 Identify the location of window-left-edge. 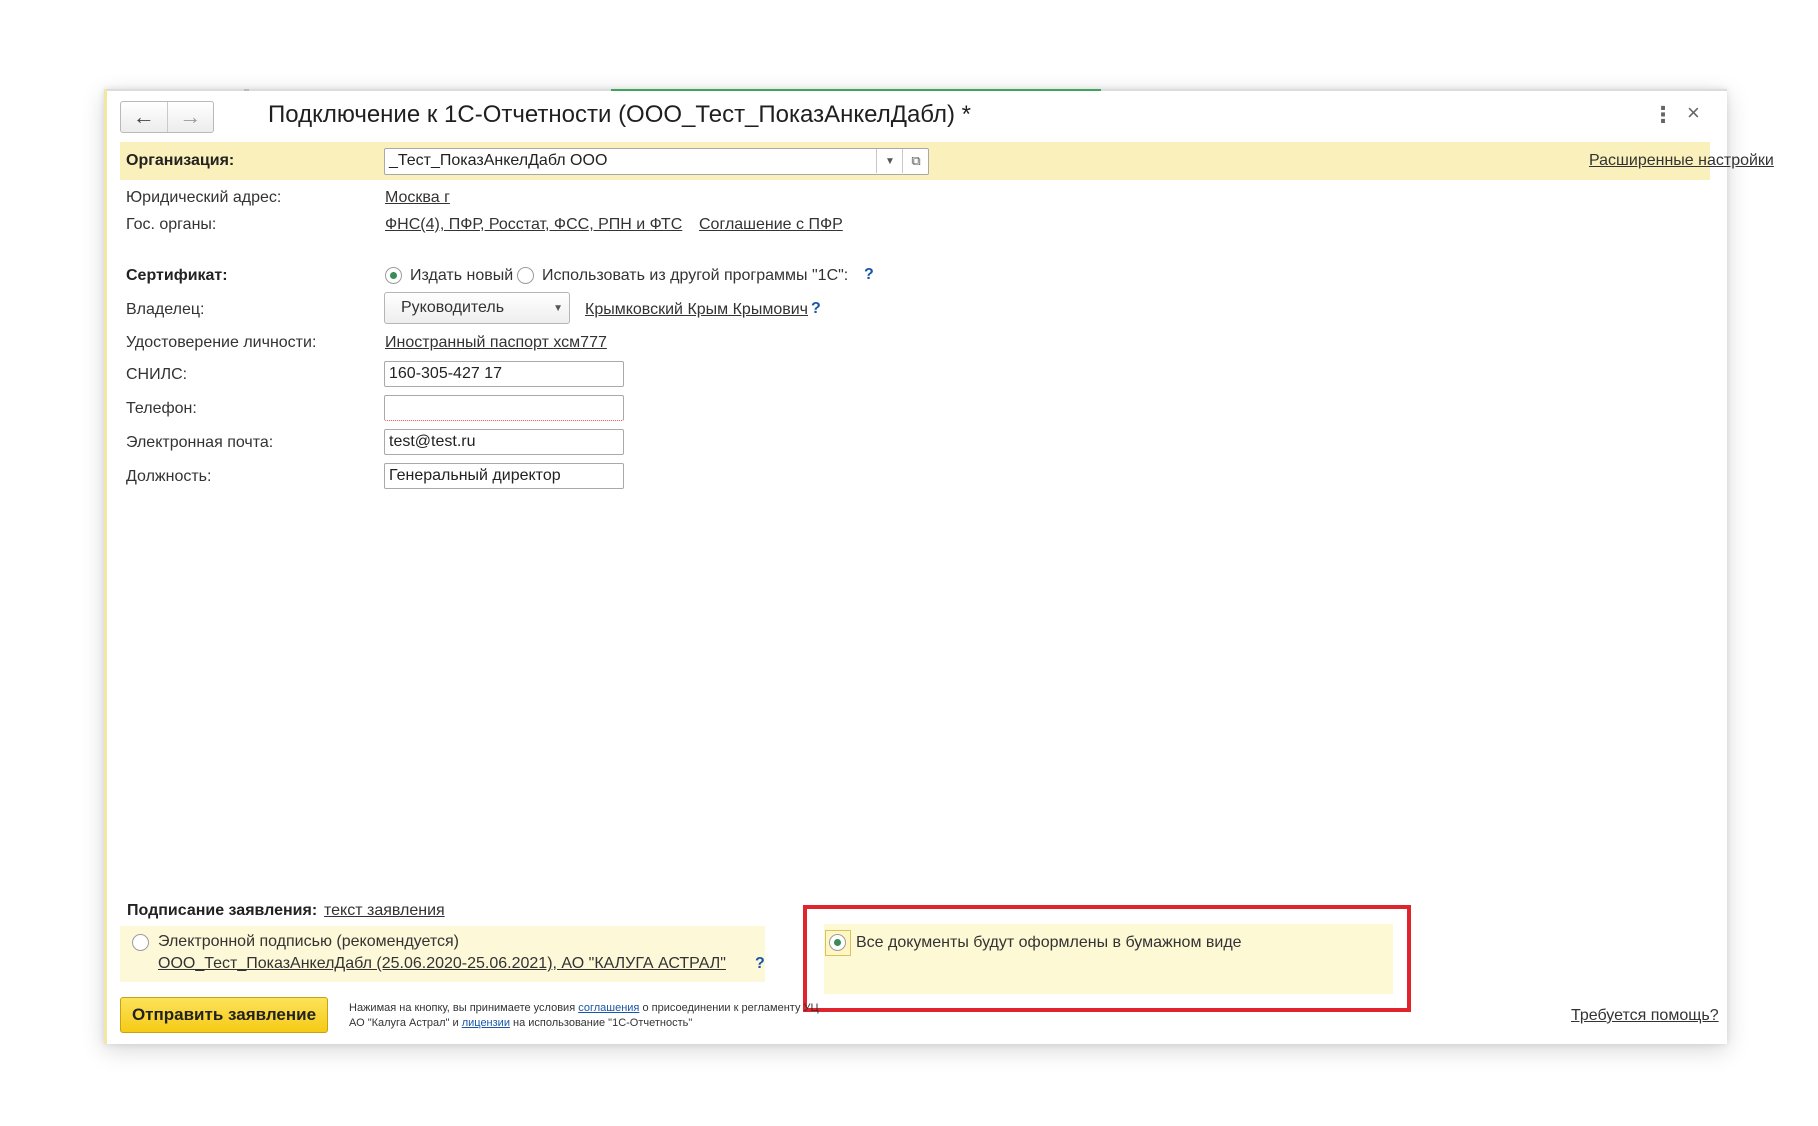
(105, 566).